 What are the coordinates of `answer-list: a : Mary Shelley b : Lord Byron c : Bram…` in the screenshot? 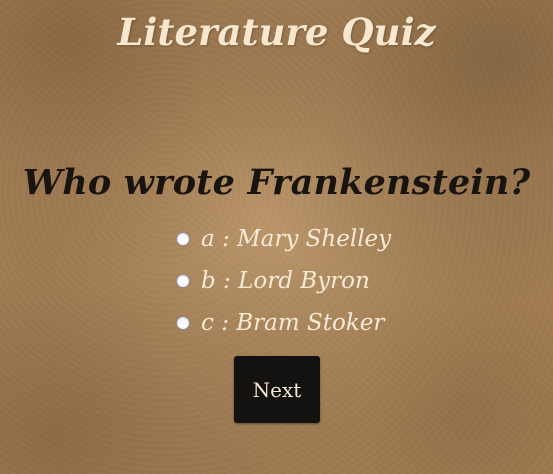 It's located at (283, 281).